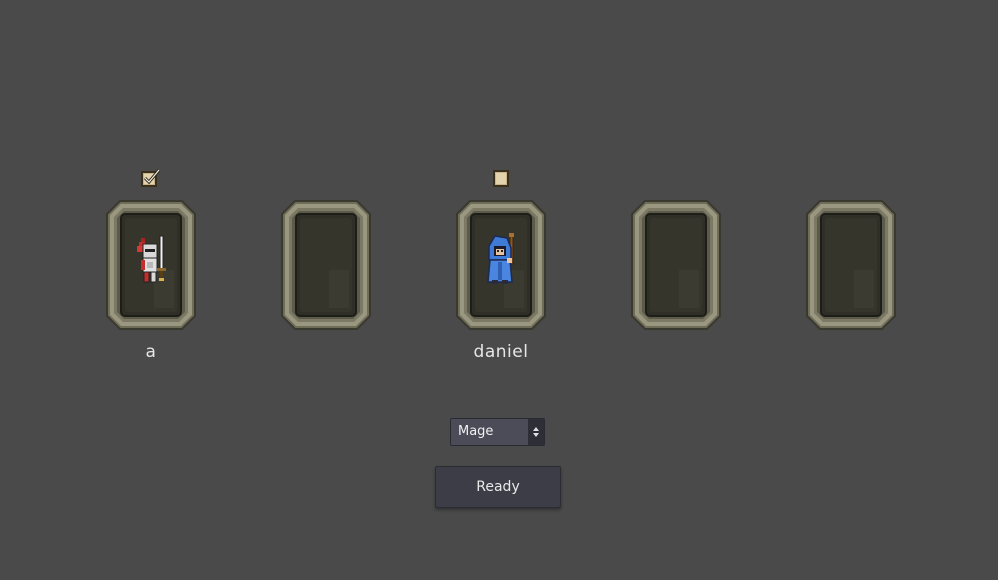 The image size is (998, 580). I want to click on player-slot-3: daniel, so click(501, 270).